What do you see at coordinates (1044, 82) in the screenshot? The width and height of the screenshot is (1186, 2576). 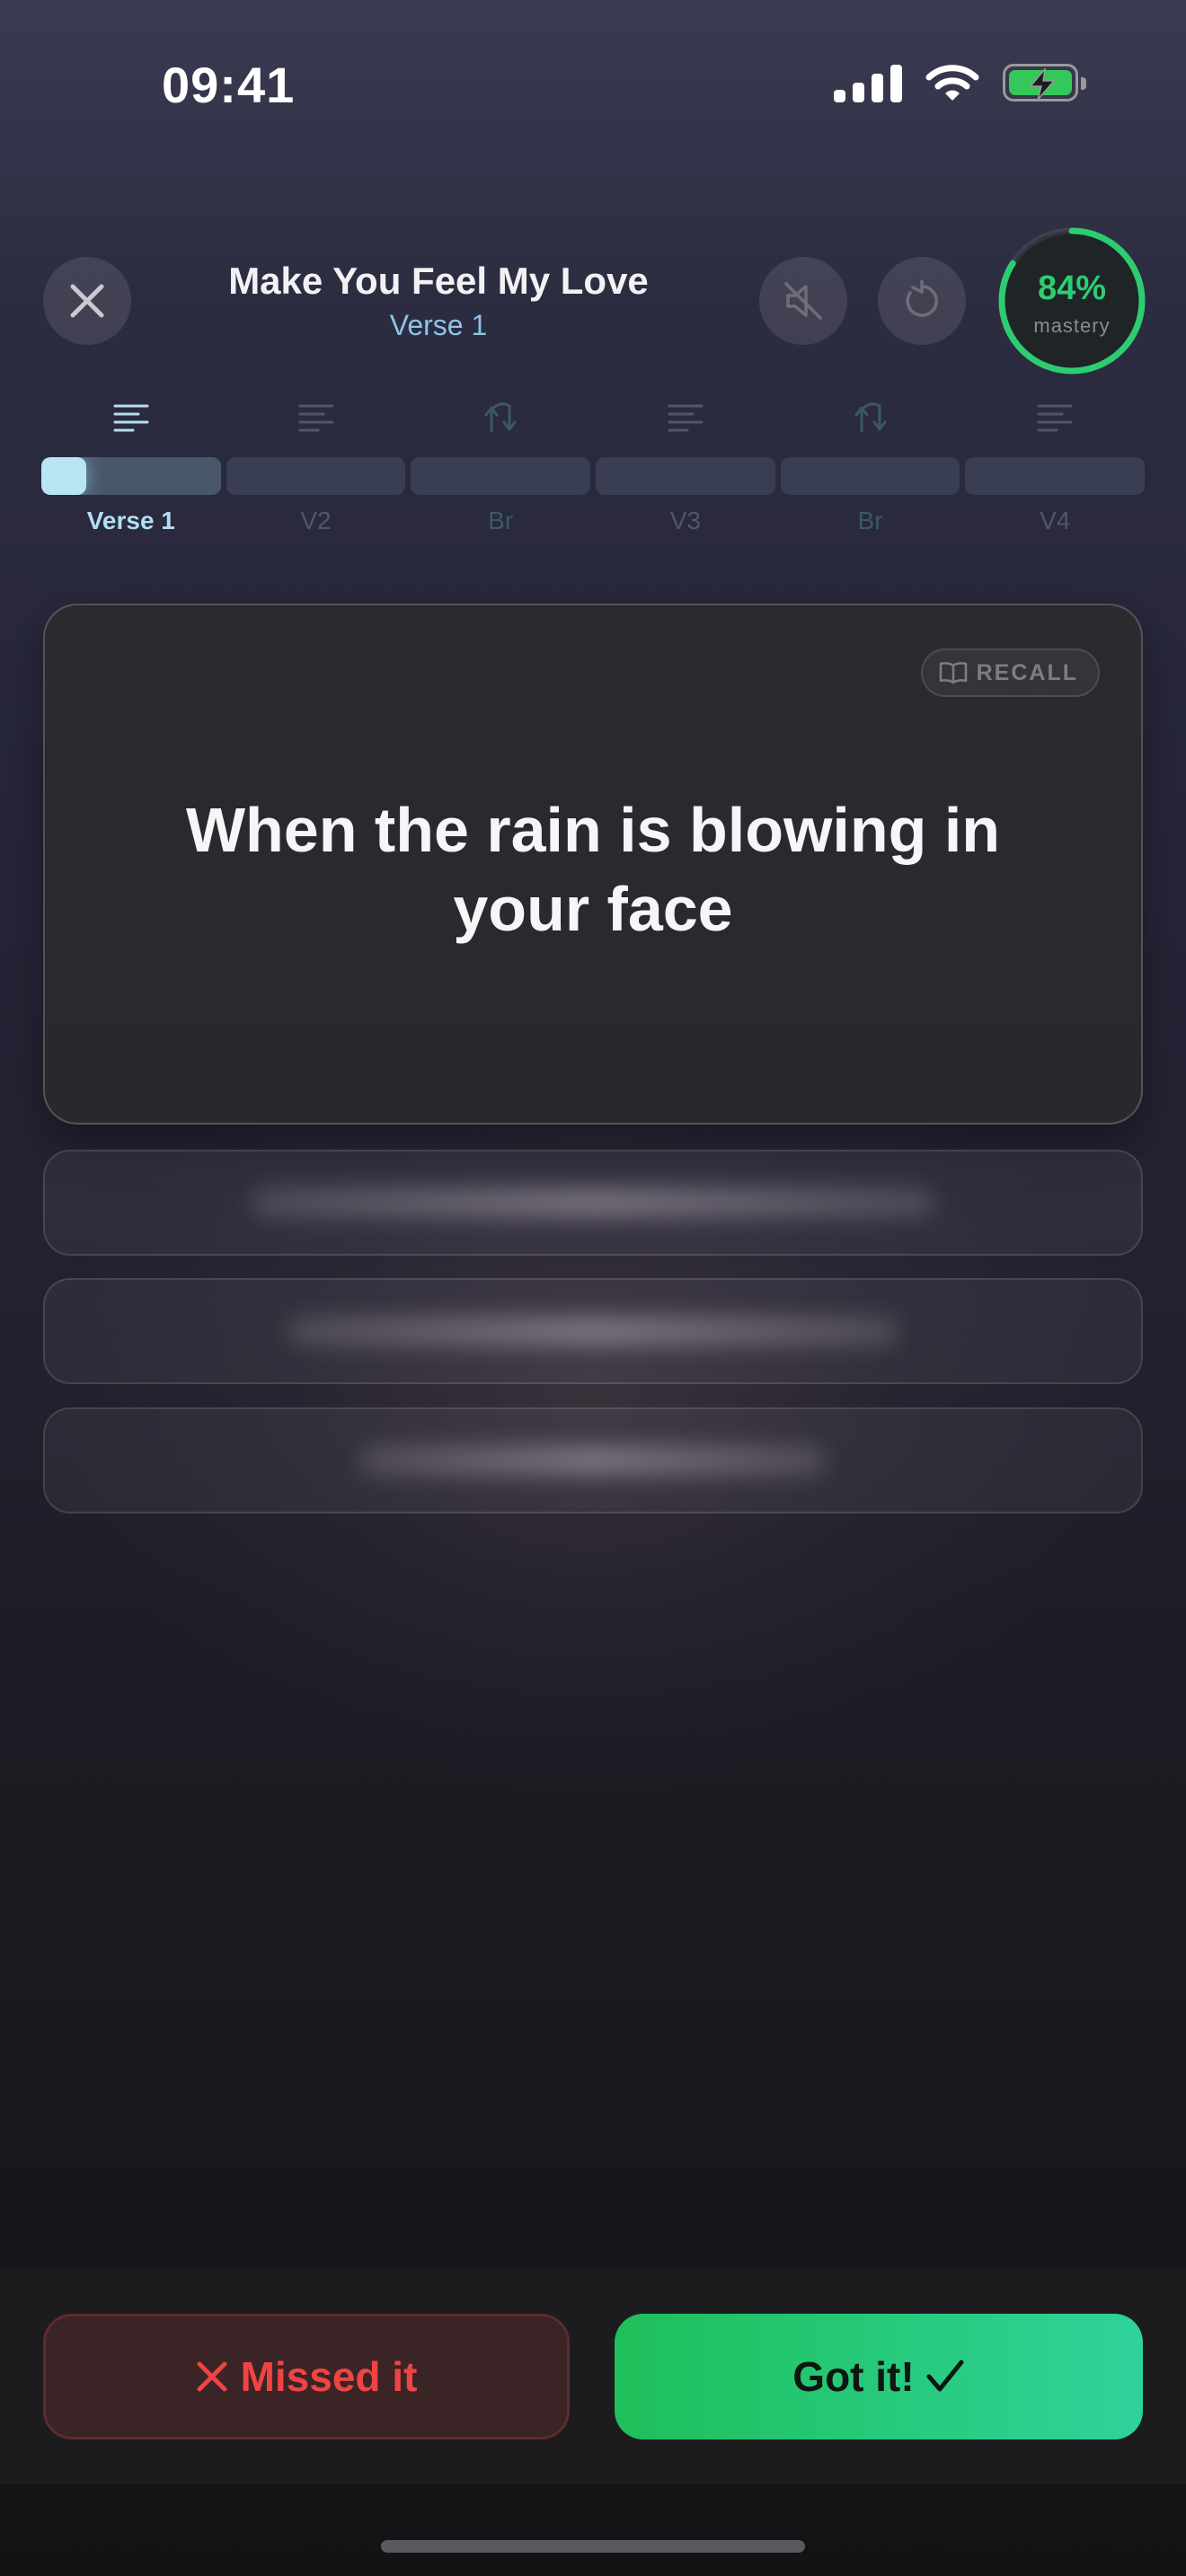 I see `battery-charging-icon` at bounding box center [1044, 82].